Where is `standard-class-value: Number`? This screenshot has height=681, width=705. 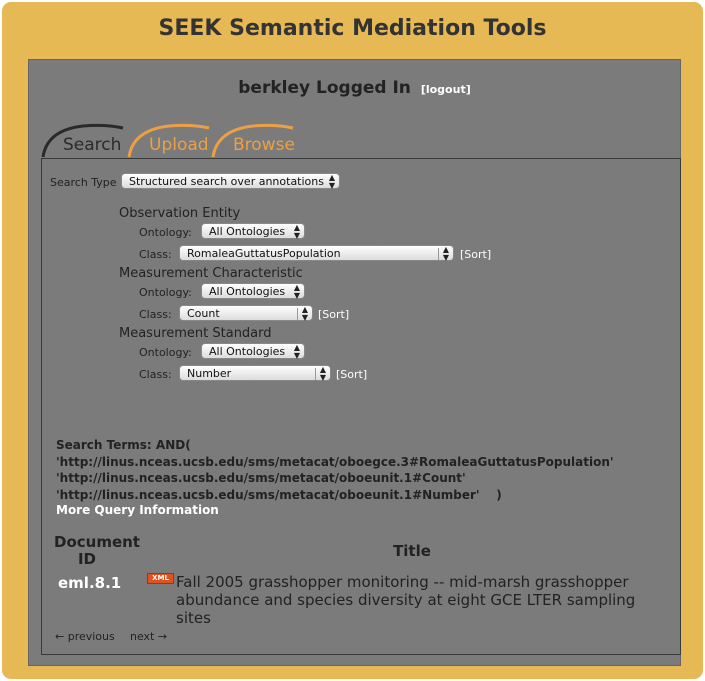 standard-class-value: Number is located at coordinates (209, 373).